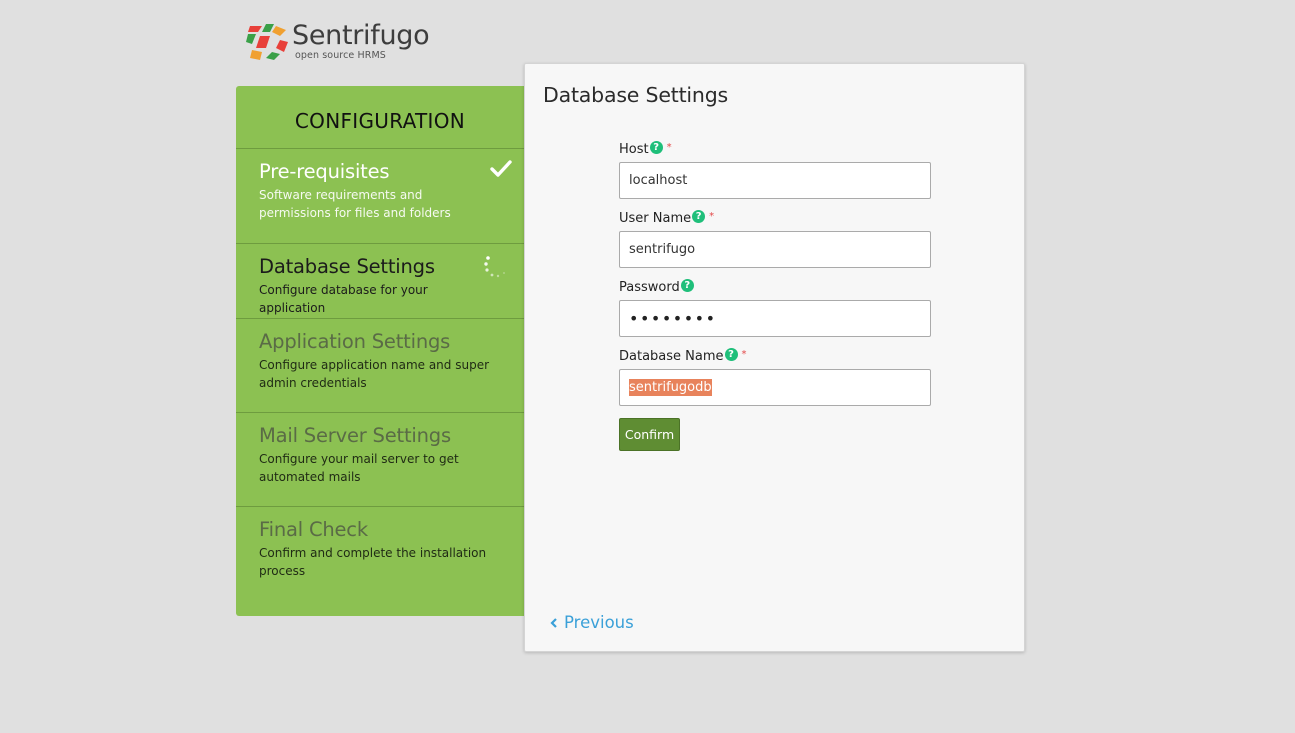 The image size is (1295, 733). What do you see at coordinates (355, 341) in the screenshot?
I see `step-title: Application Settings` at bounding box center [355, 341].